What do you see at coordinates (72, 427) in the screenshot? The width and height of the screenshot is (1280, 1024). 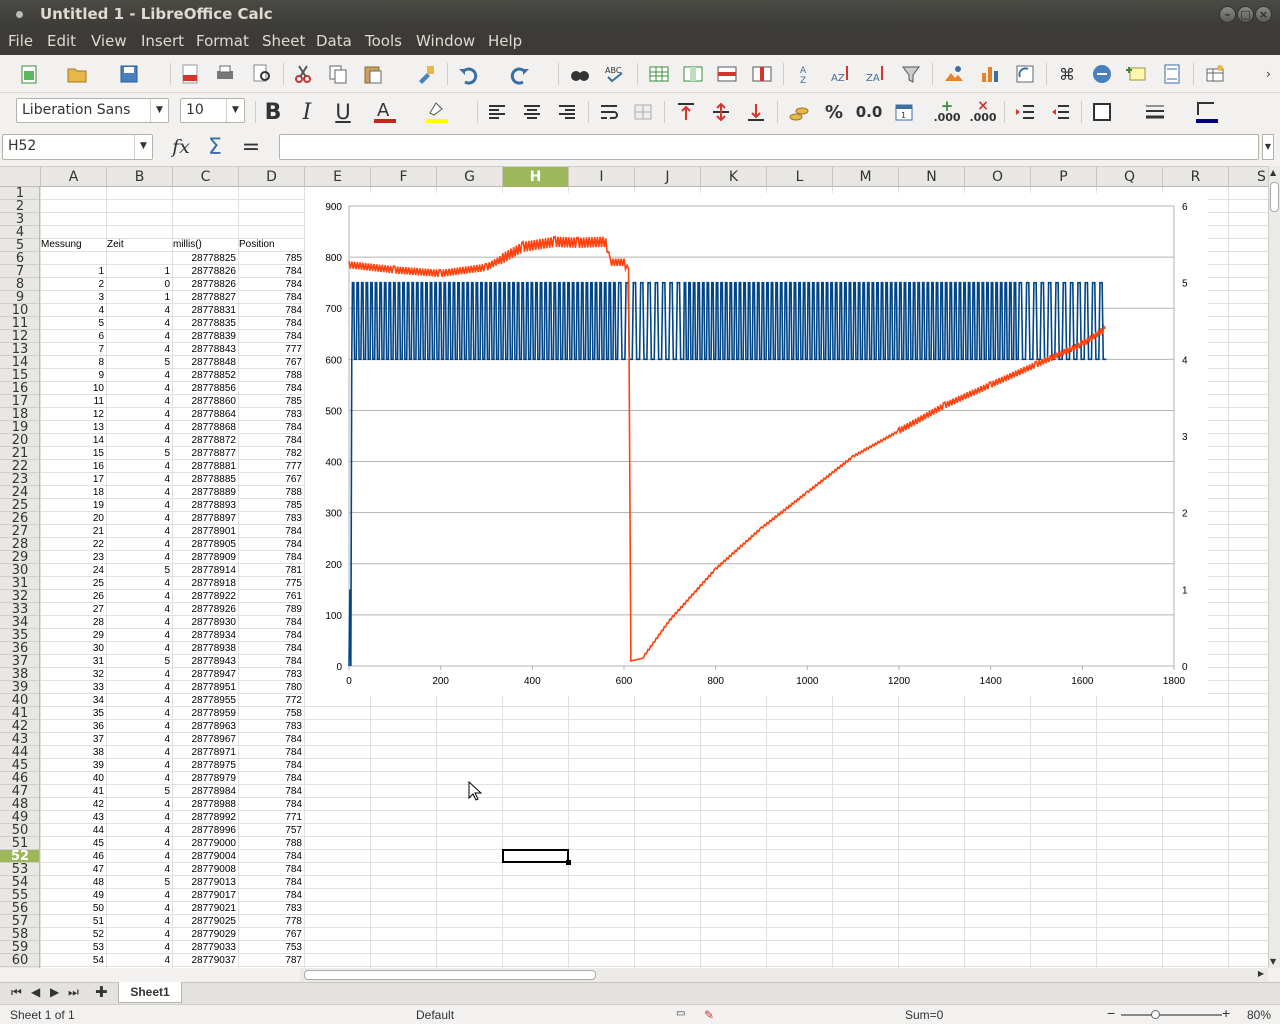 I see `cell-messung: 13` at bounding box center [72, 427].